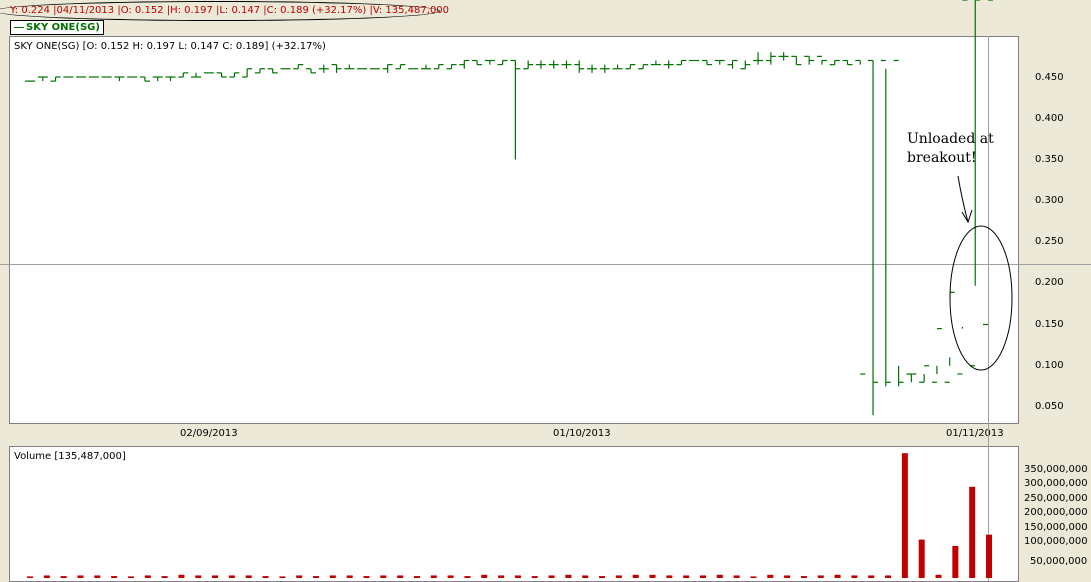  What do you see at coordinates (967, 216) in the screenshot?
I see `annotation-arrow-head` at bounding box center [967, 216].